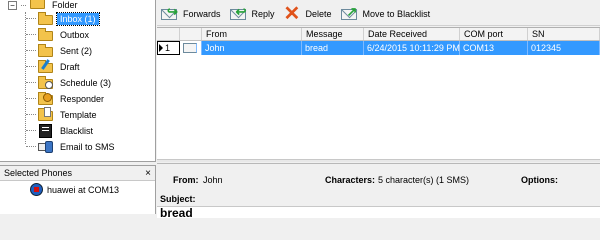 The height and width of the screenshot is (240, 600). Describe the element at coordinates (186, 180) in the screenshot. I see `from-label: From:` at that location.